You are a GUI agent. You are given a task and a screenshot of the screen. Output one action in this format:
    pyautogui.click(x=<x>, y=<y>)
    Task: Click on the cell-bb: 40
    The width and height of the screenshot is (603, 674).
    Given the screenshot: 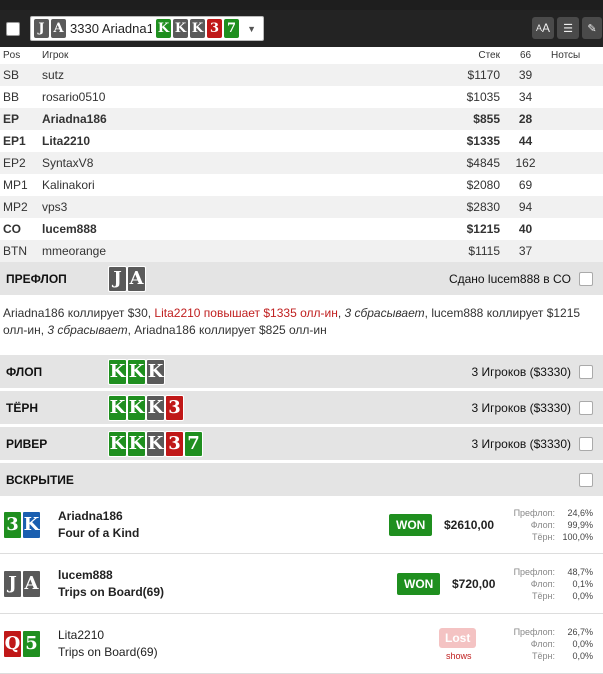 What is the action you would take?
    pyautogui.click(x=525, y=229)
    